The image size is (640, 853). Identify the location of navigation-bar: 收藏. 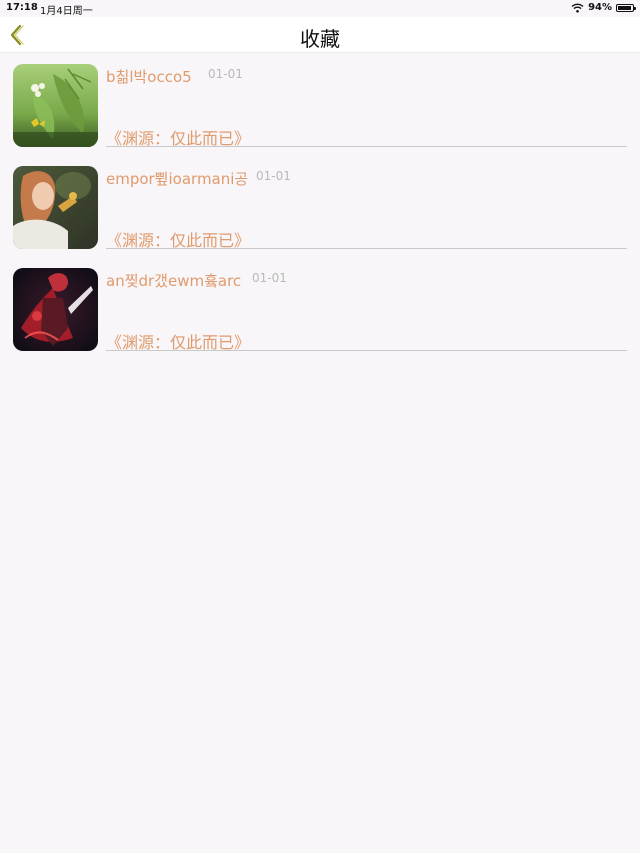
(320, 35).